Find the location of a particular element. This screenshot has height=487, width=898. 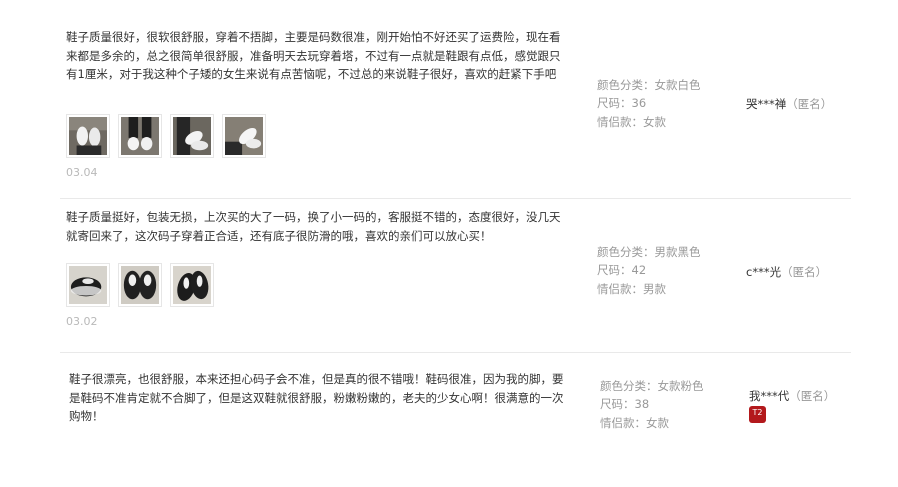

sku-size: 尺码：38 is located at coordinates (652, 404).